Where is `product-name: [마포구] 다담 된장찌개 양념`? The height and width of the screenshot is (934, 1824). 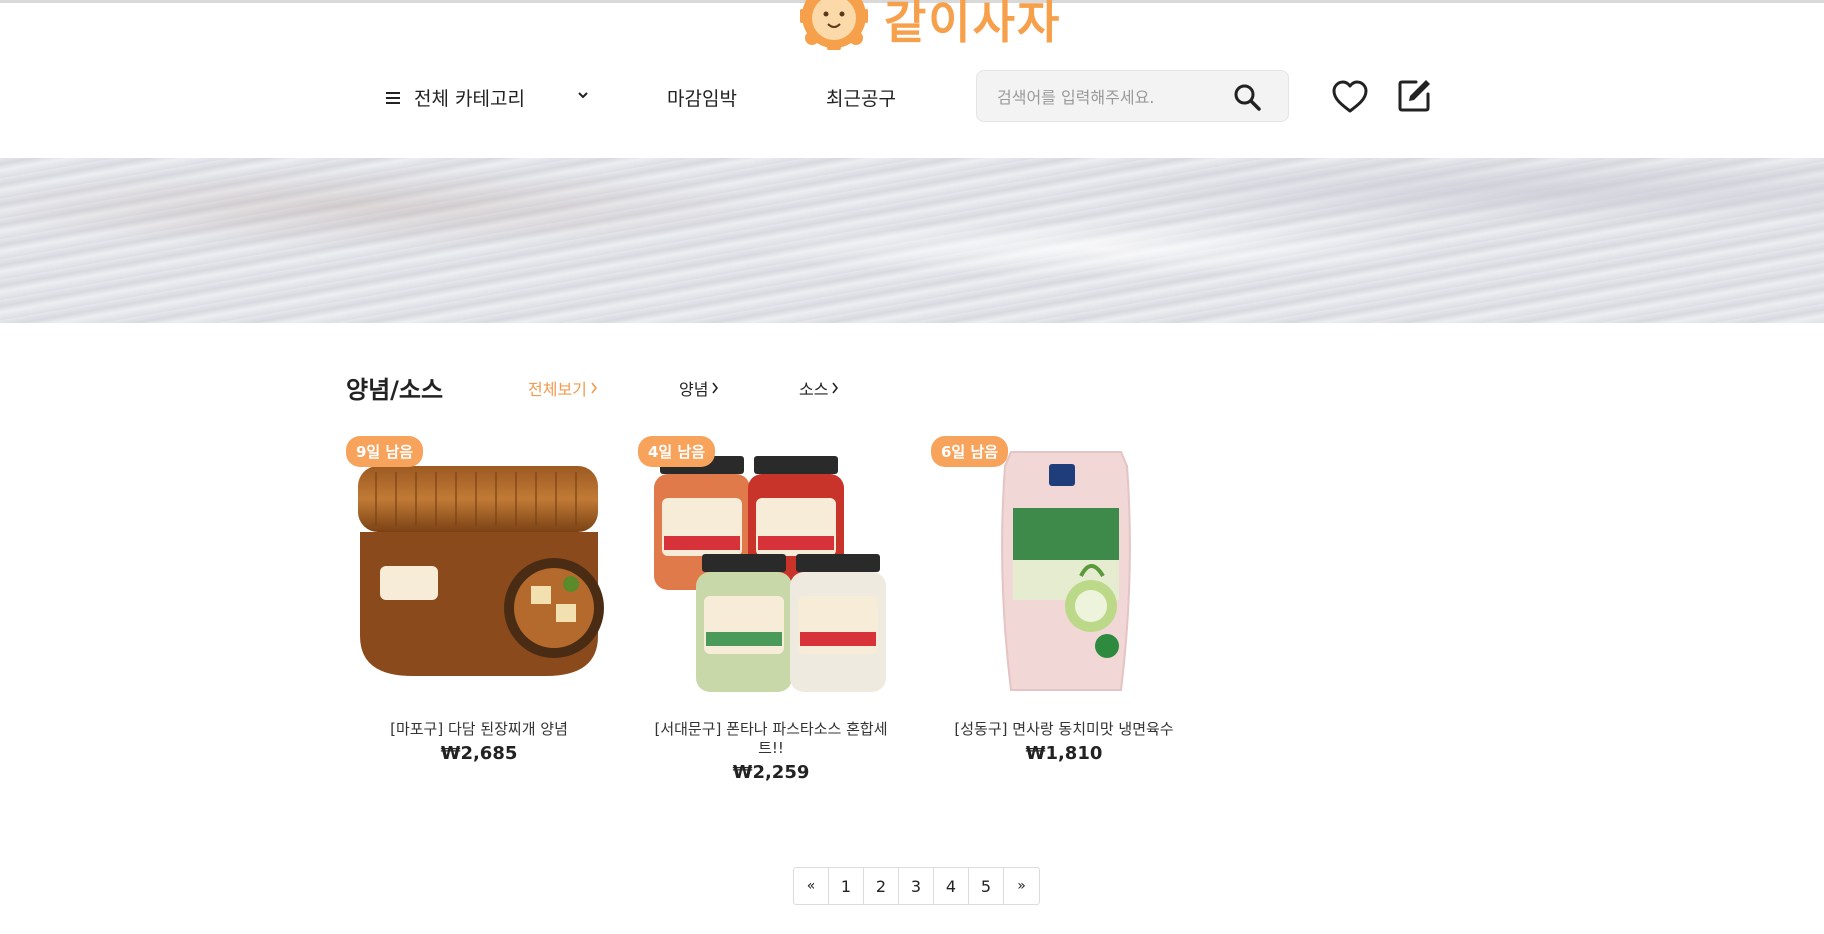
product-name: [마포구] 다담 된장찌개 양념 is located at coordinates (479, 729).